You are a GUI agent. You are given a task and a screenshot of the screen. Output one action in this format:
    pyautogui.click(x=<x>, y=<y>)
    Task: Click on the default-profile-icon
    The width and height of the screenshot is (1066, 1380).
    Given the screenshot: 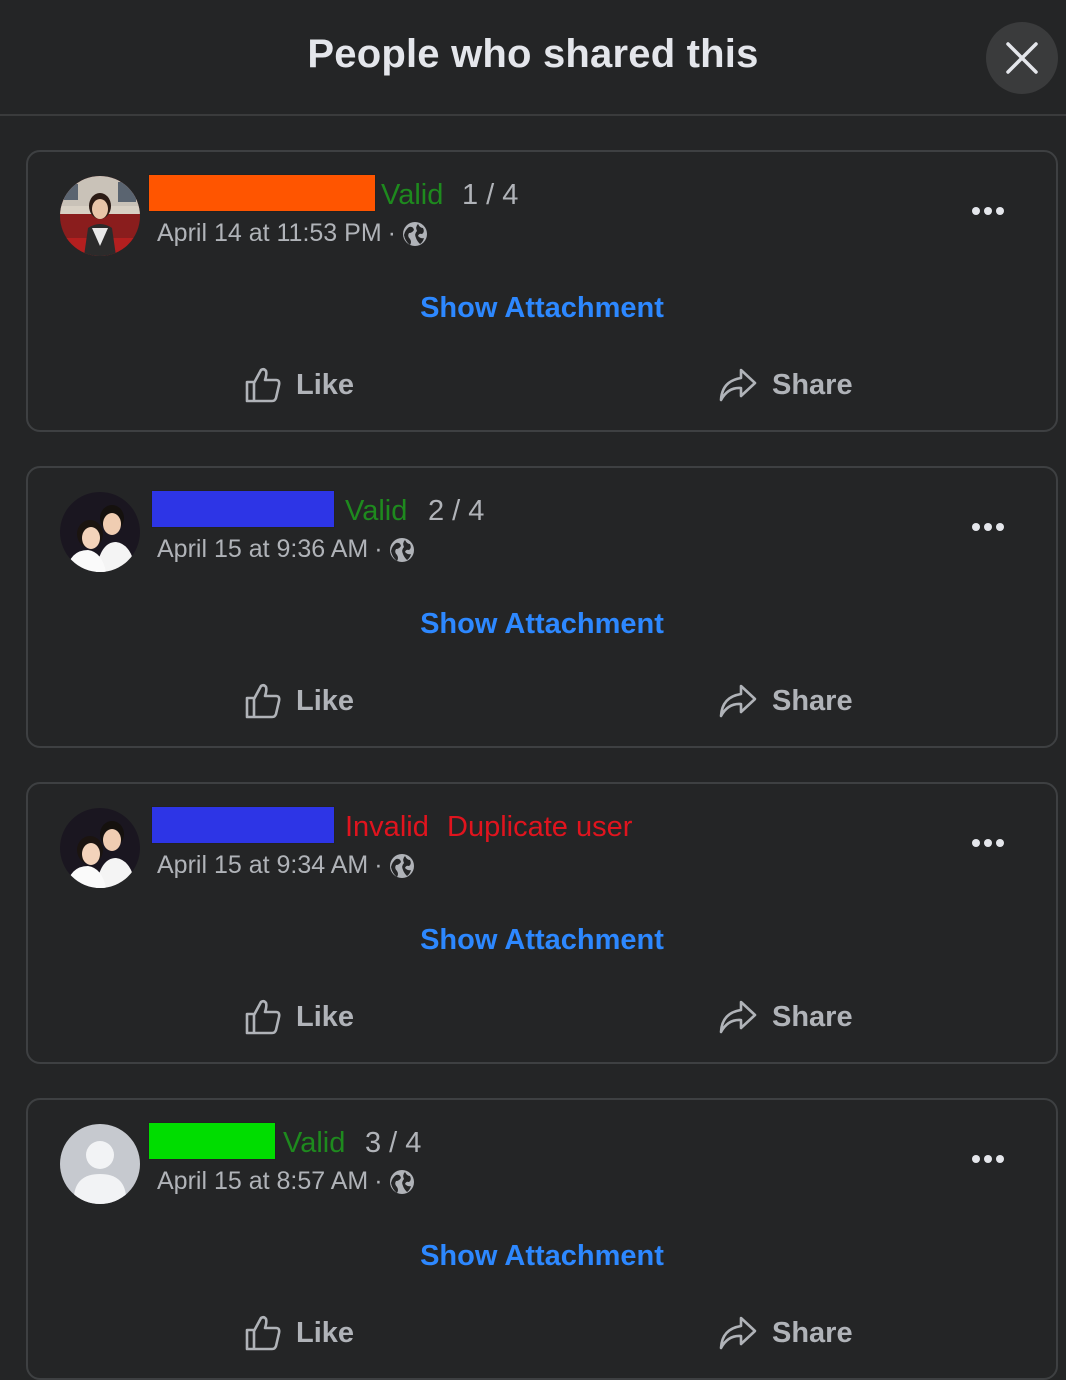 What is the action you would take?
    pyautogui.click(x=100, y=1164)
    